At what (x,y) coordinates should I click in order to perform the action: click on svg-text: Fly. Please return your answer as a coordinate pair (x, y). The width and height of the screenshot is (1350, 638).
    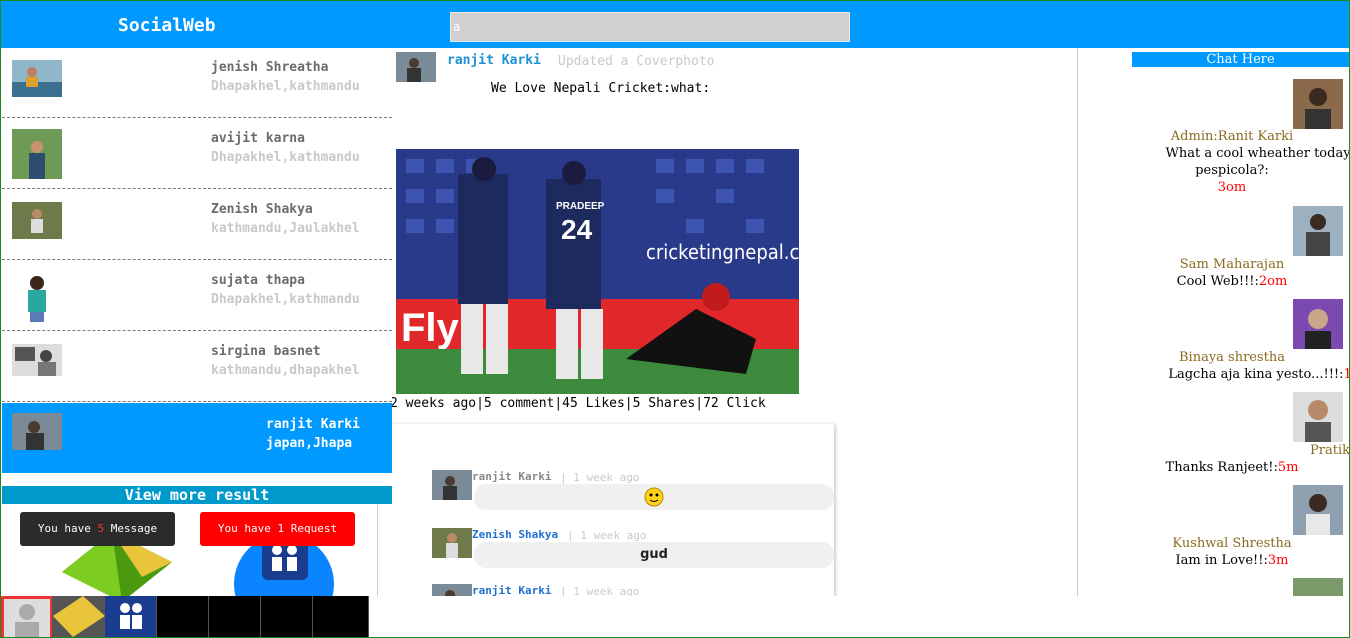
    Looking at the image, I should click on (430, 328).